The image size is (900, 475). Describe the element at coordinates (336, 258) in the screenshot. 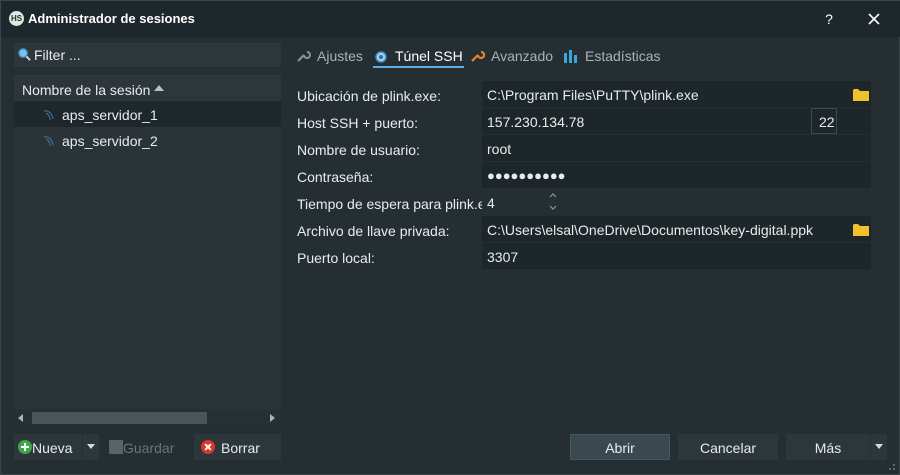

I see `local-port-label: Puerto local:` at that location.